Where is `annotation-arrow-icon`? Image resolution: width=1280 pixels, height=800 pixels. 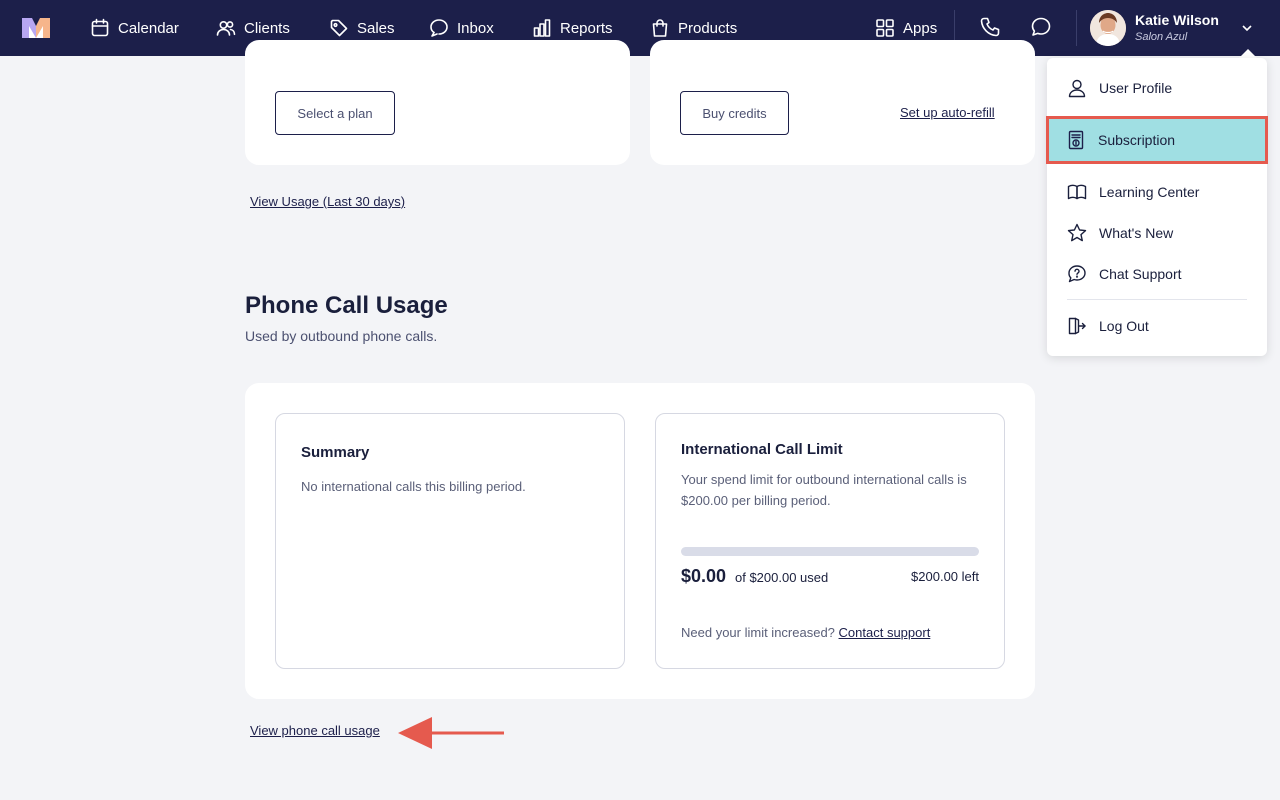
annotation-arrow-icon is located at coordinates (451, 733).